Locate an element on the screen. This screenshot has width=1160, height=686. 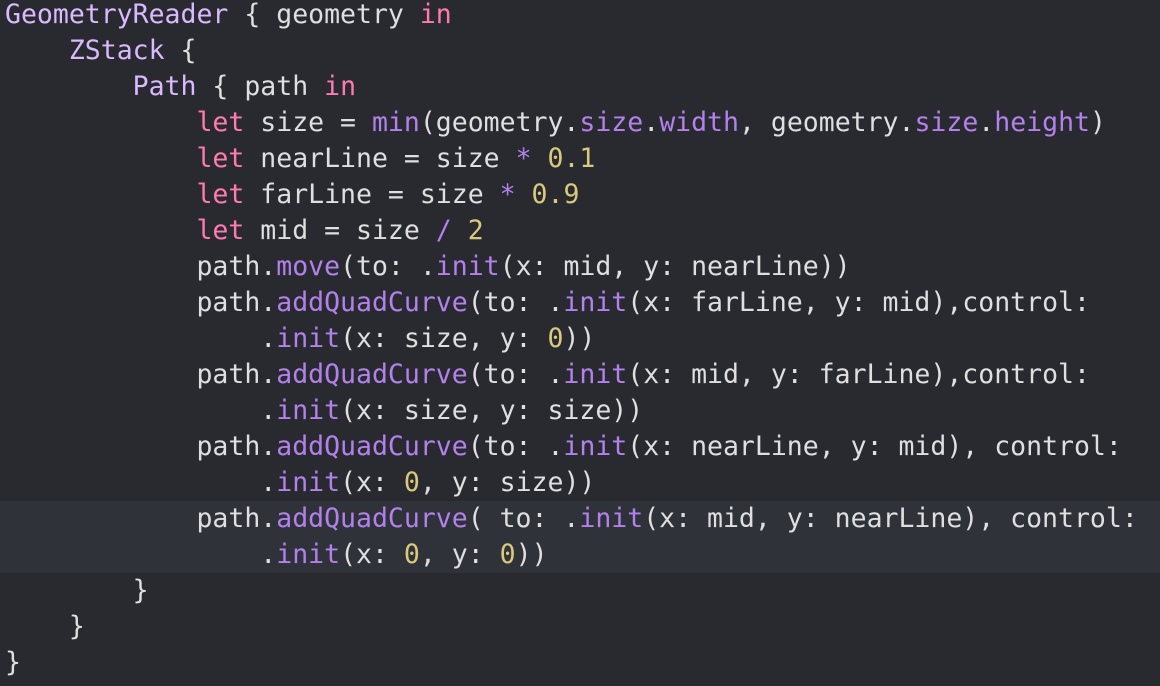
code-line: .init(x: size, y: size)) is located at coordinates (580, 411).